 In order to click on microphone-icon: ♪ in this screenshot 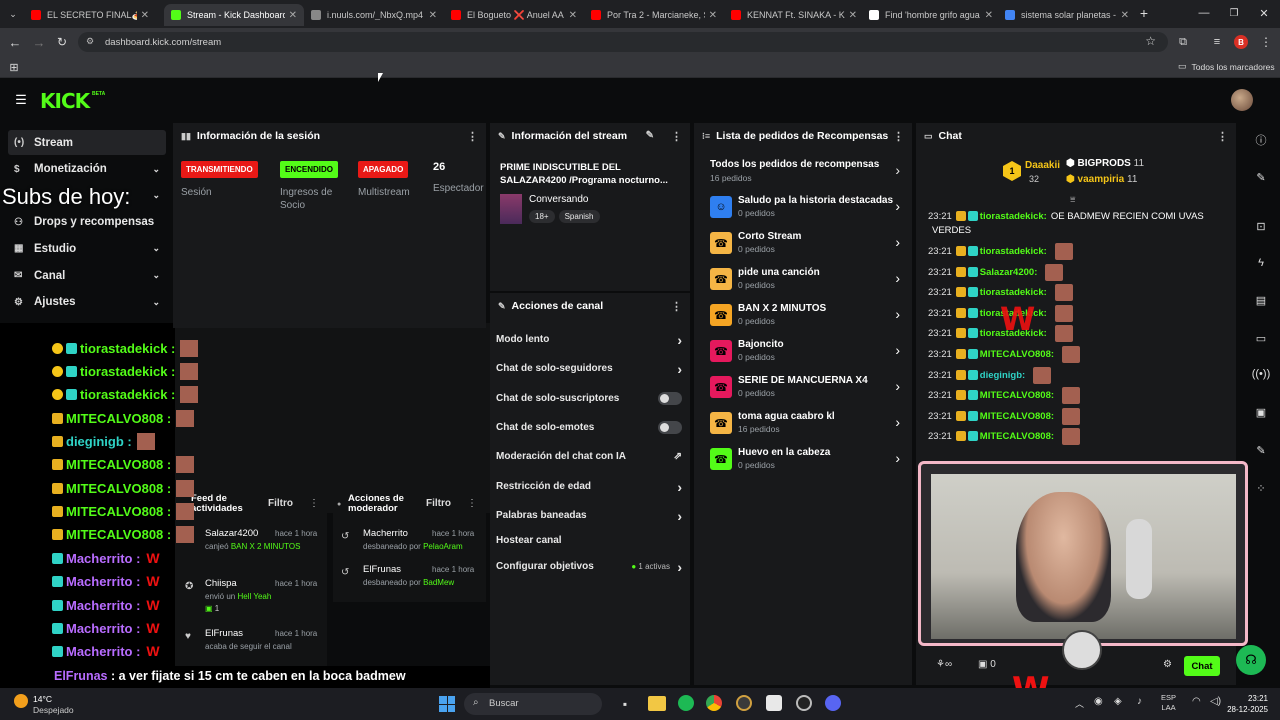, I will do `click(1139, 701)`.